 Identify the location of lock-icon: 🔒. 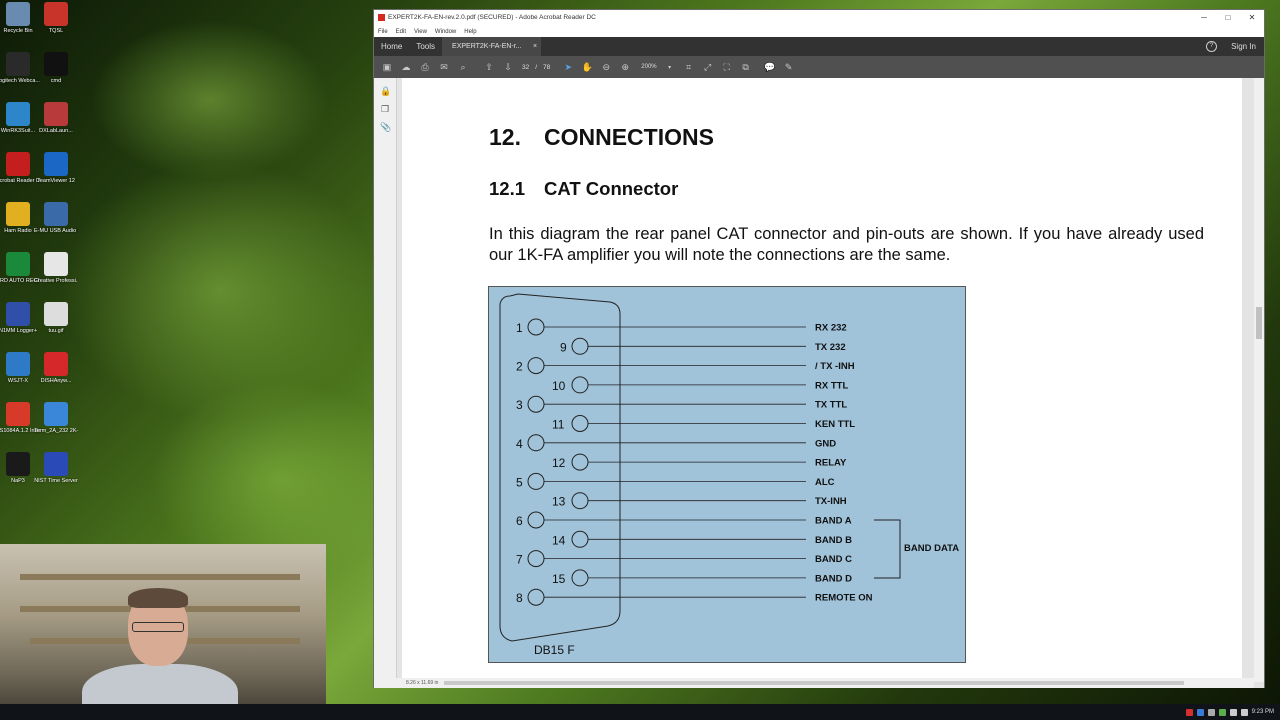
(385, 91).